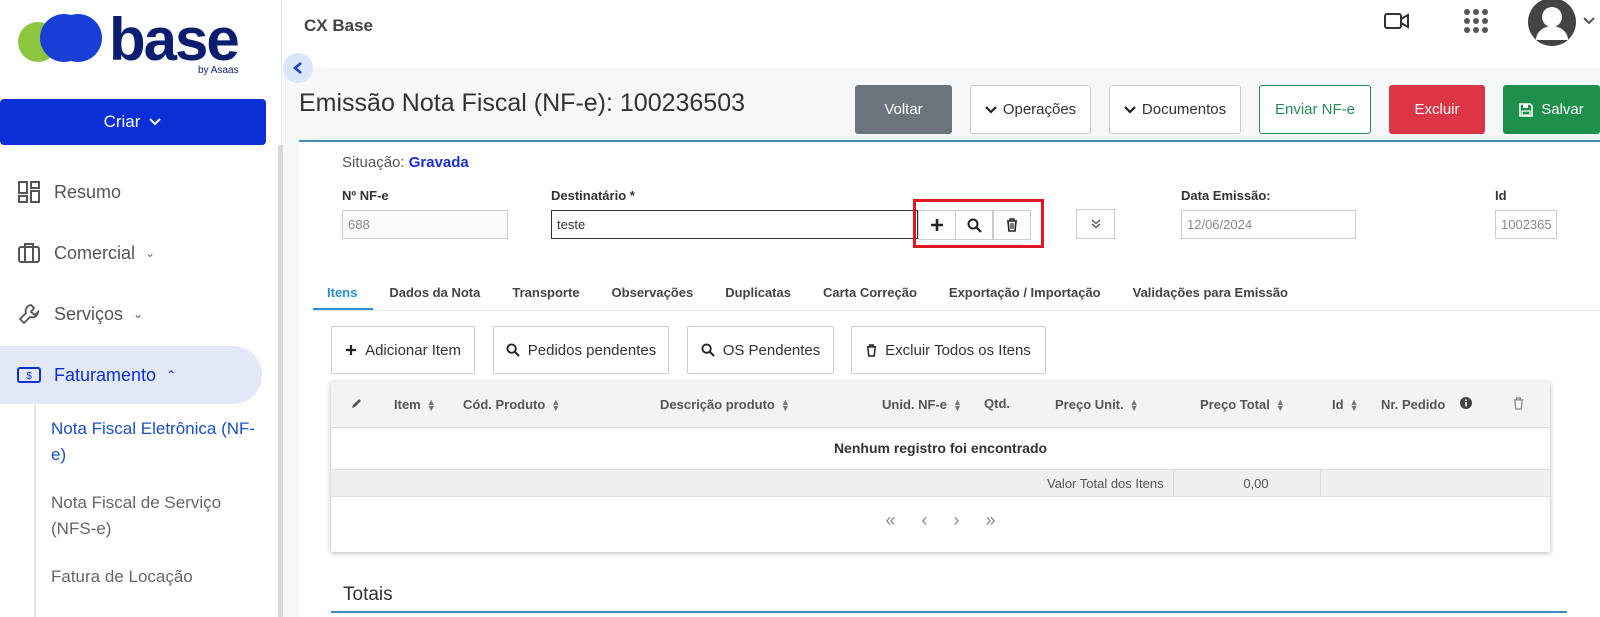  What do you see at coordinates (717, 404) in the screenshot?
I see `column-label: Descrição produto` at bounding box center [717, 404].